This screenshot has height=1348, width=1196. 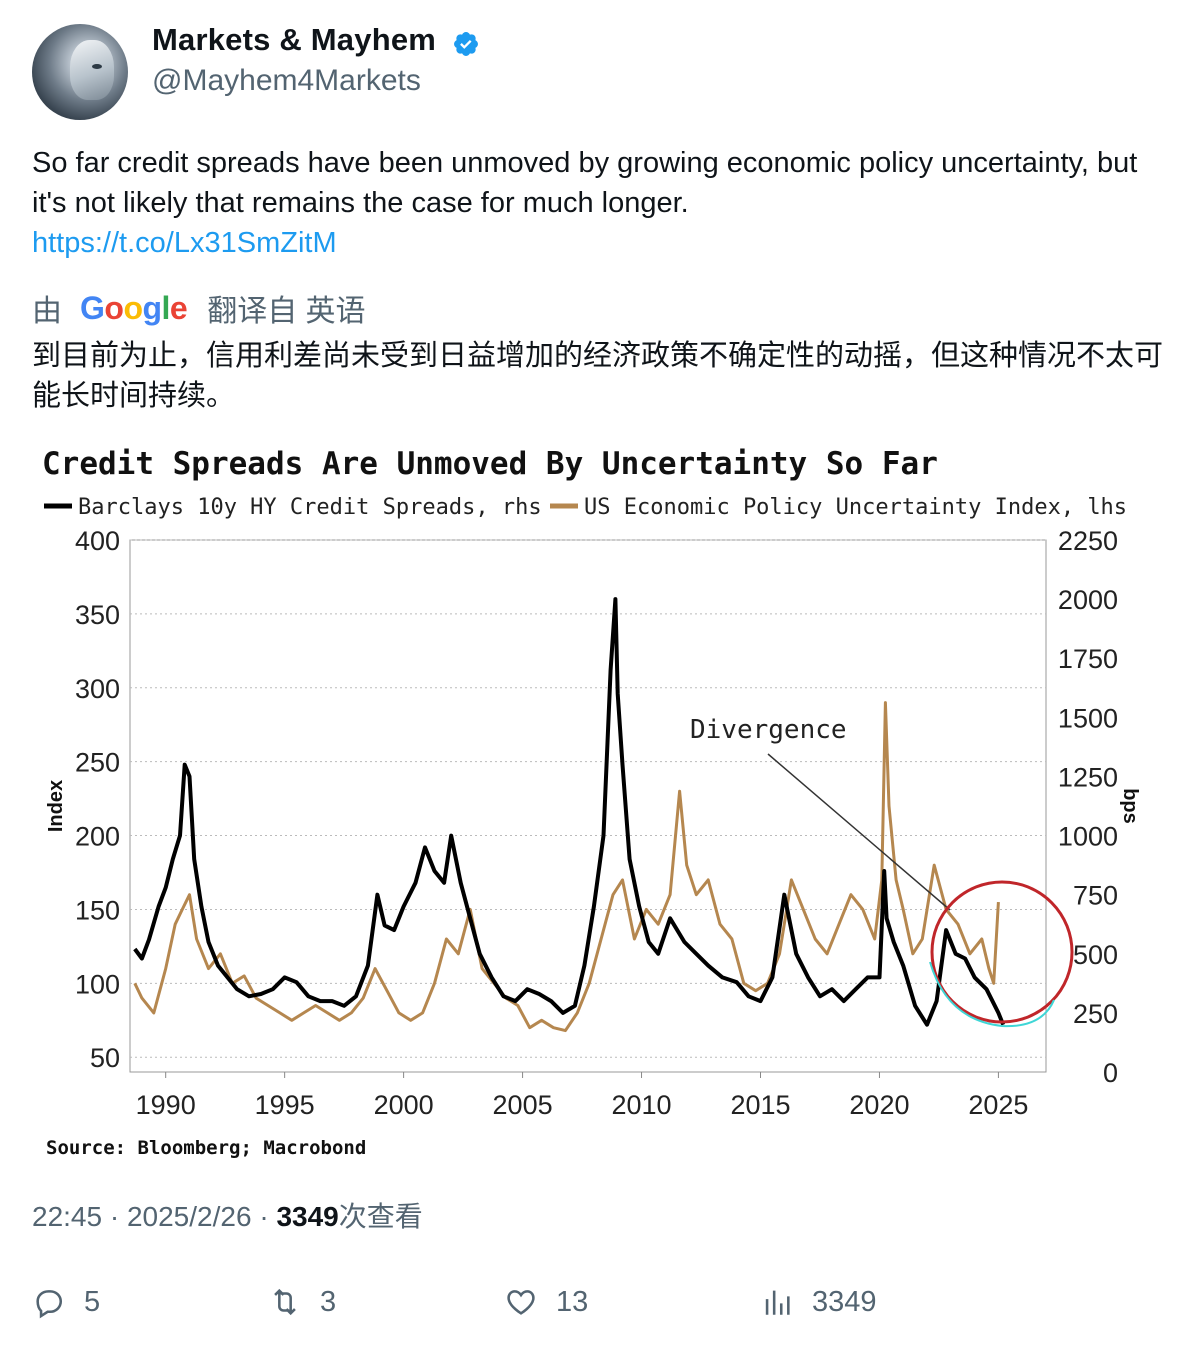 I want to click on annotation-divergence: Divergence, so click(x=768, y=730).